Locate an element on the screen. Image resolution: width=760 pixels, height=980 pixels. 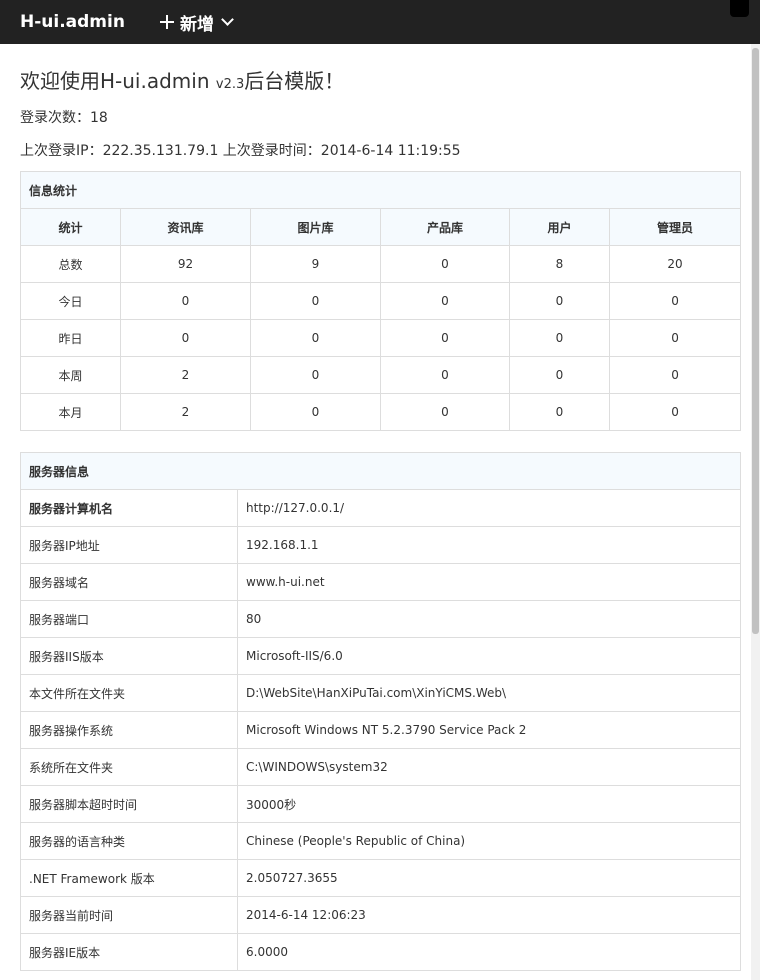
login-count: 登录次数：18 is located at coordinates (64, 118).